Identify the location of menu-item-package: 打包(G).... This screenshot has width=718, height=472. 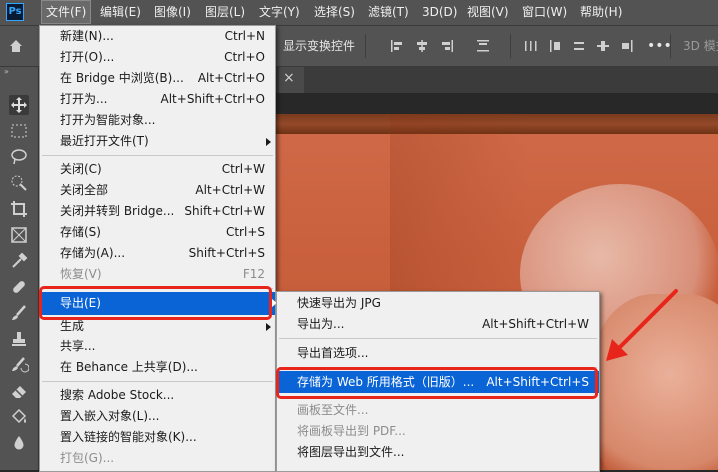
(157, 458).